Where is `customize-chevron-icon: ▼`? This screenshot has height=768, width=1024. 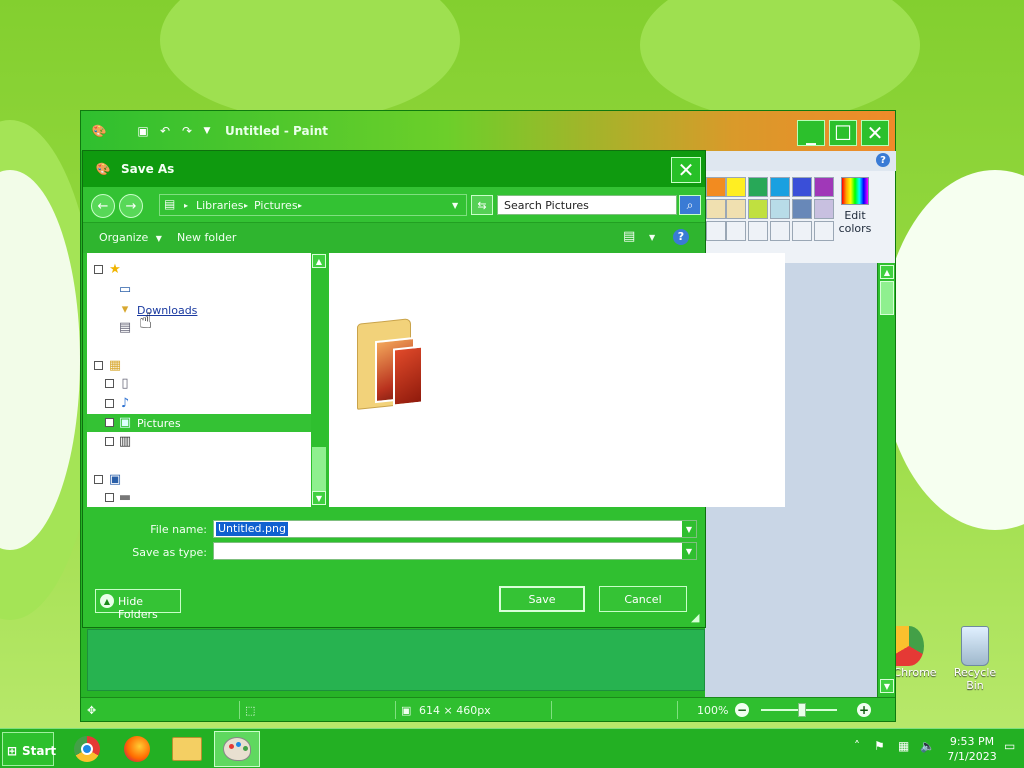 customize-chevron-icon: ▼ is located at coordinates (207, 131).